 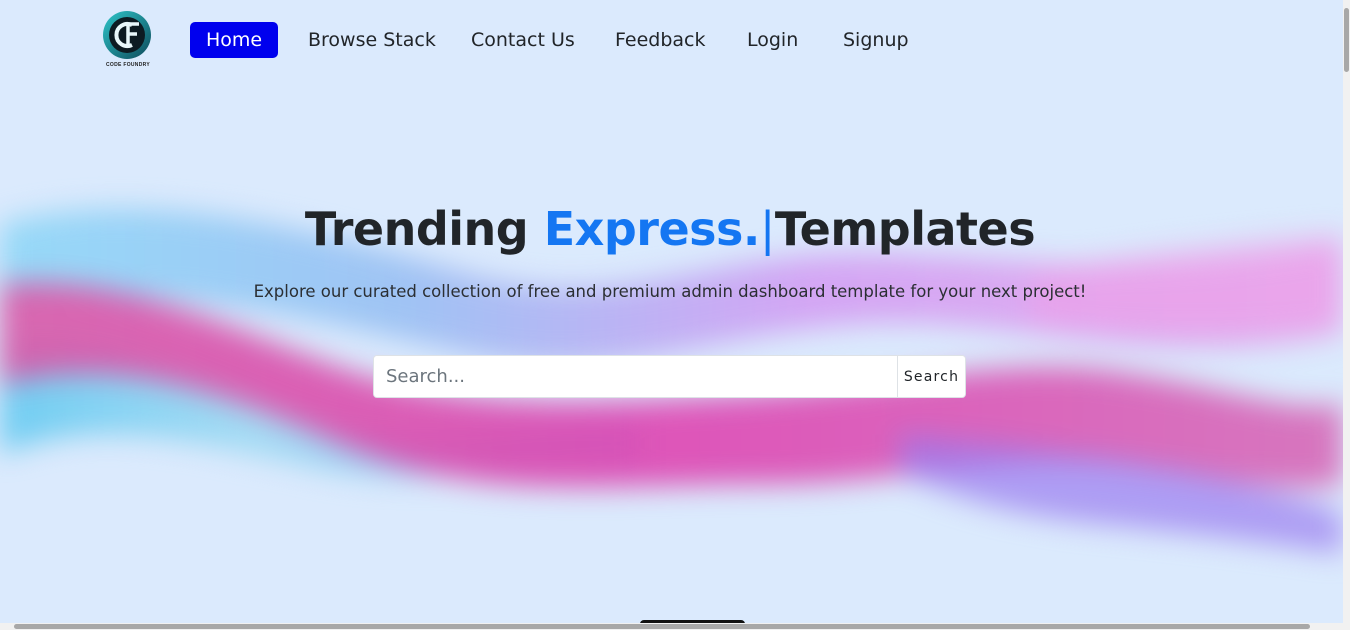 What do you see at coordinates (660, 40) in the screenshot?
I see `nav-feedback: Feedback` at bounding box center [660, 40].